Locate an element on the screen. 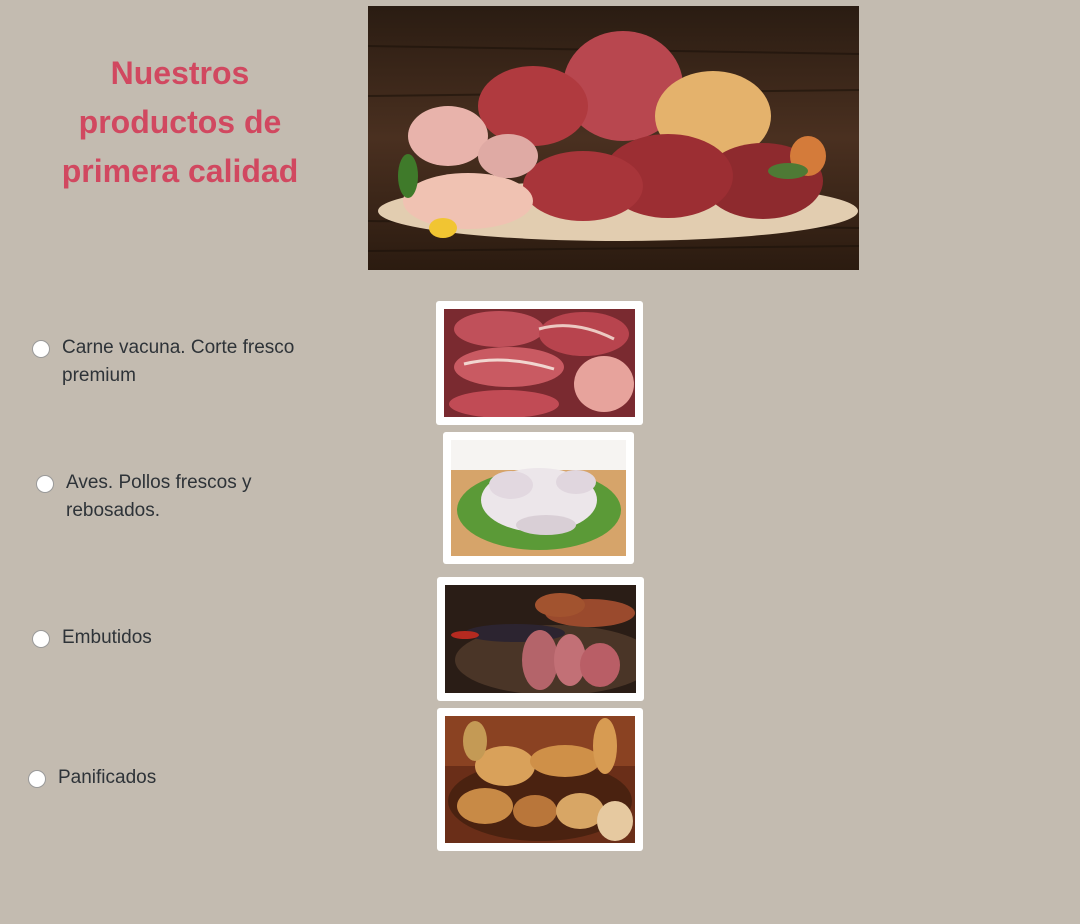 Image resolution: width=1080 pixels, height=924 pixels. beef-label: Carne vacuna. Corte fresco premium is located at coordinates (178, 361).